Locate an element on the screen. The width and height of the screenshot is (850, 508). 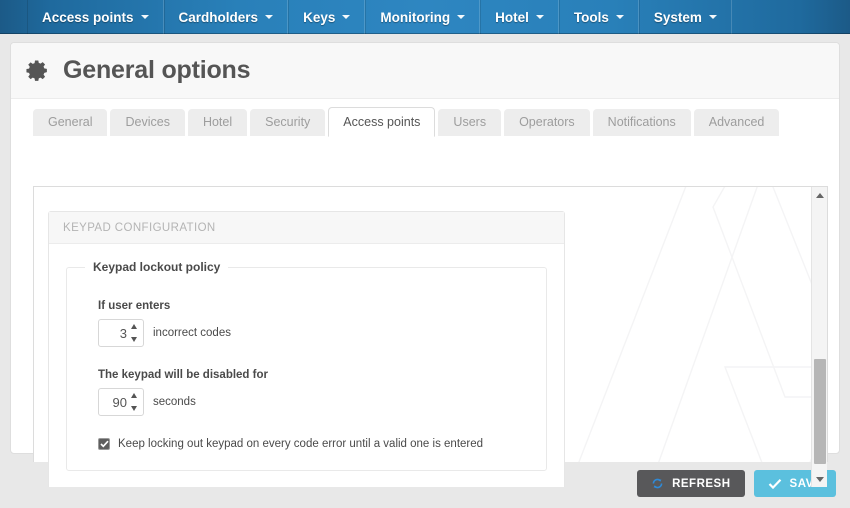
scroll-up-arrow-icon is located at coordinates (820, 195).